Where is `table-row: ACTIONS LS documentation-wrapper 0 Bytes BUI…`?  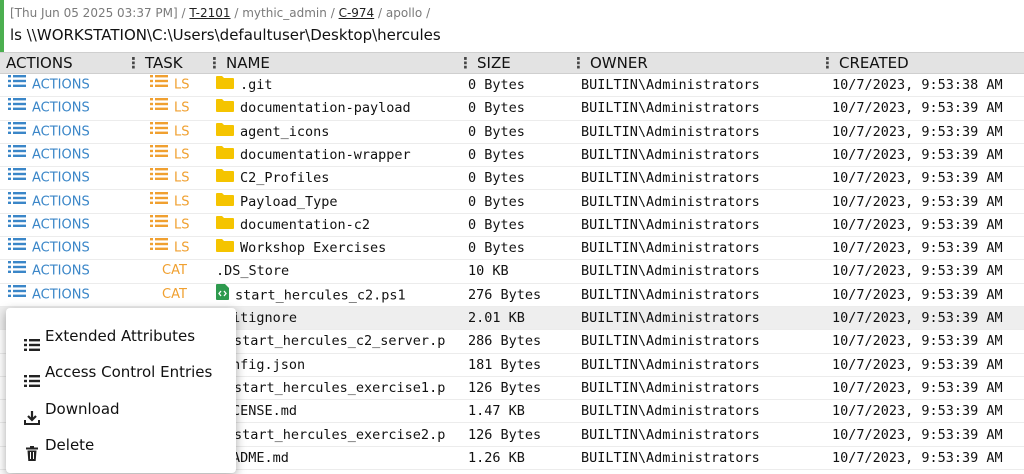
table-row: ACTIONS LS documentation-wrapper 0 Bytes BUI… is located at coordinates (512, 156).